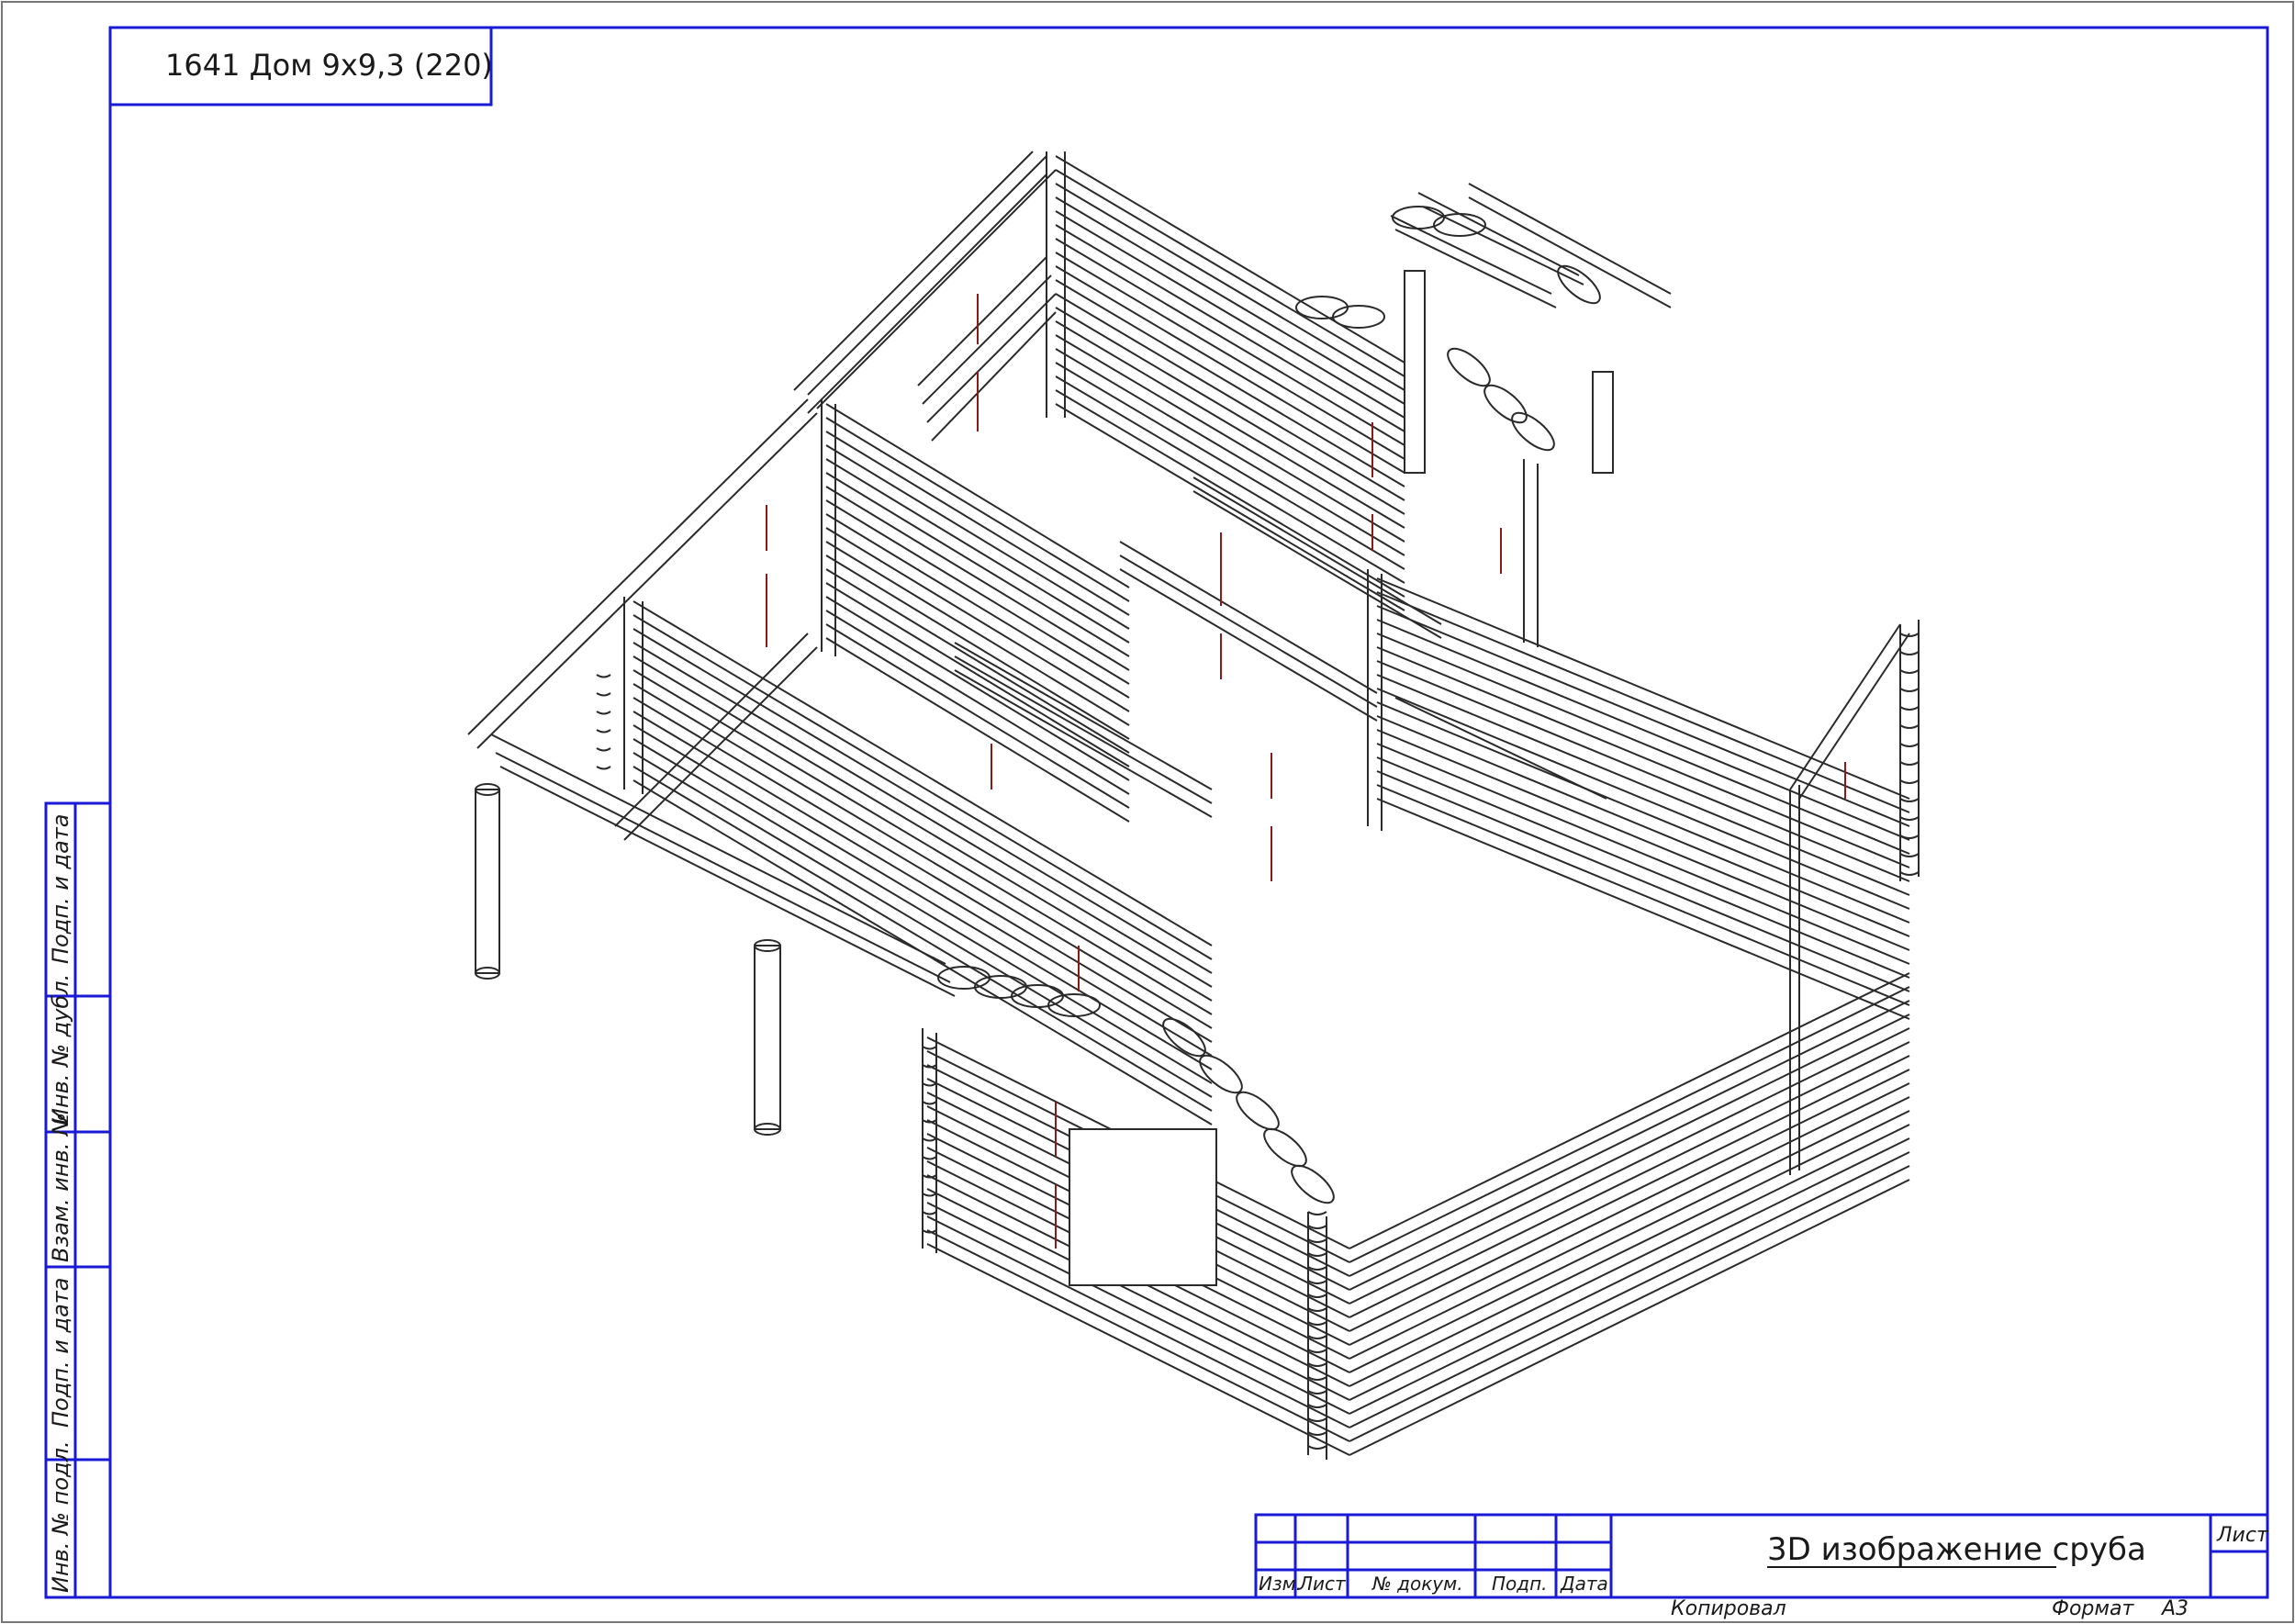 This screenshot has width=2295, height=1624. Describe the element at coordinates (1643, 798) in the screenshot. I see `wall-right-long` at that location.